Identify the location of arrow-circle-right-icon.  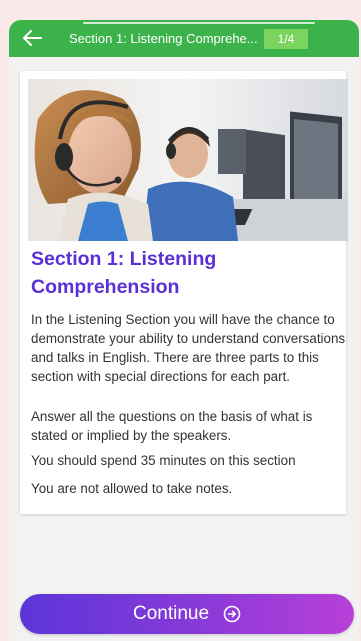
(232, 614).